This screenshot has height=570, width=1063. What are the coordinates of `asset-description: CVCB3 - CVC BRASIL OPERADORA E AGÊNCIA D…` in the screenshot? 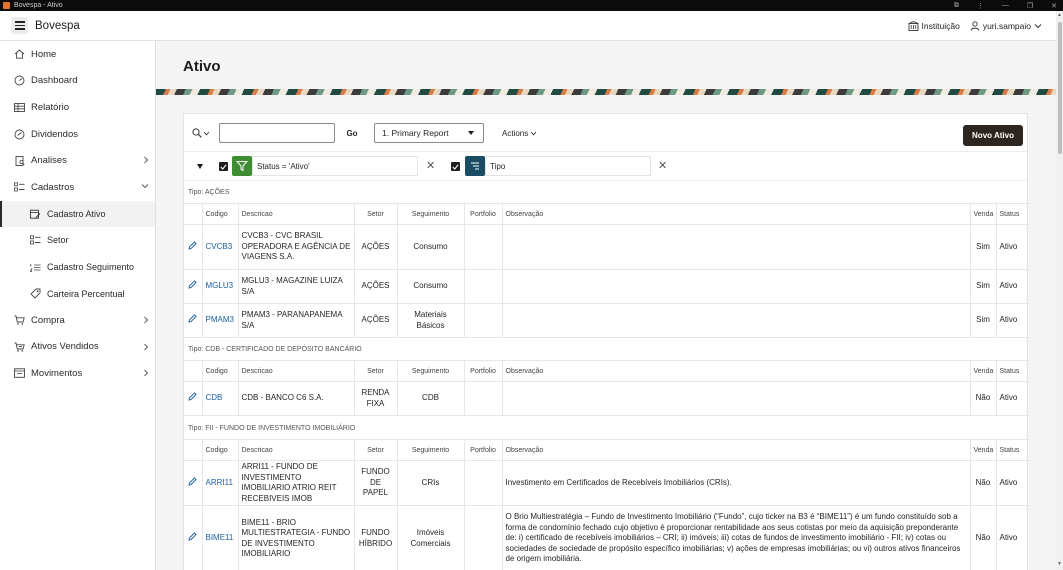 It's located at (296, 247).